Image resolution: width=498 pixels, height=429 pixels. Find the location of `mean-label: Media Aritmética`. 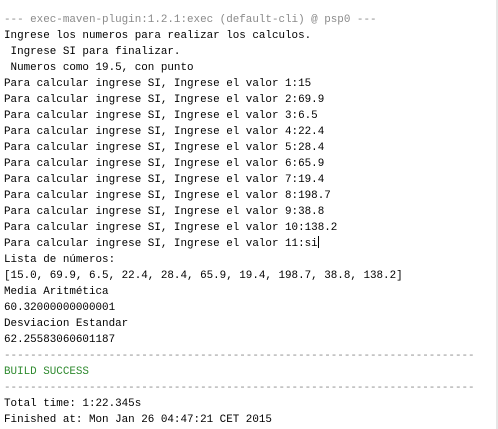

mean-label: Media Aritmética is located at coordinates (56, 292).